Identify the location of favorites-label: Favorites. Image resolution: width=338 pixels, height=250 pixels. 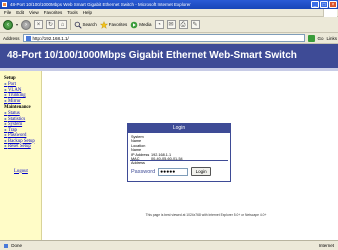
(118, 24).